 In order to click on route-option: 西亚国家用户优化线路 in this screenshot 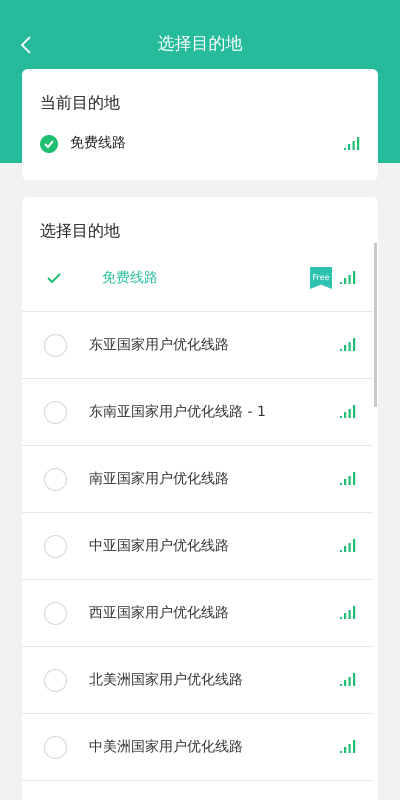, I will do `click(197, 613)`.